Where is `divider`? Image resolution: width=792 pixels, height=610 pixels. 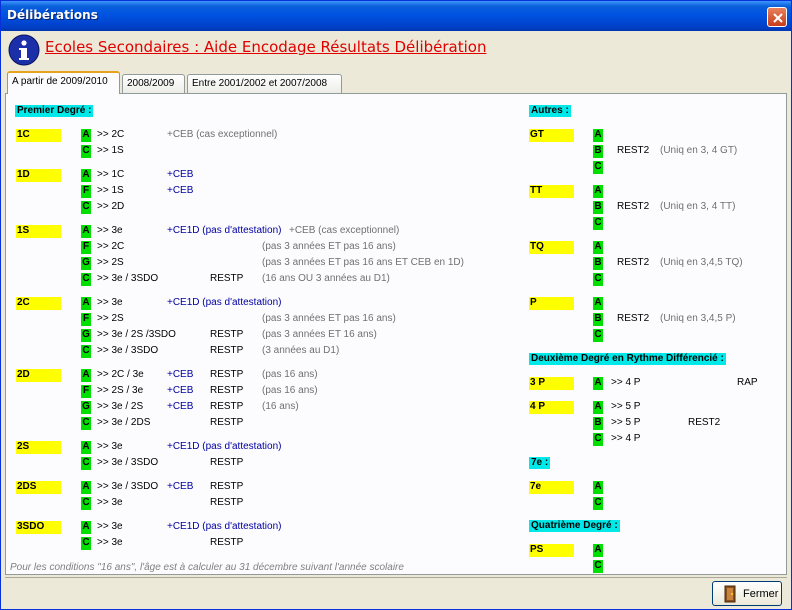
divider is located at coordinates (396, 577).